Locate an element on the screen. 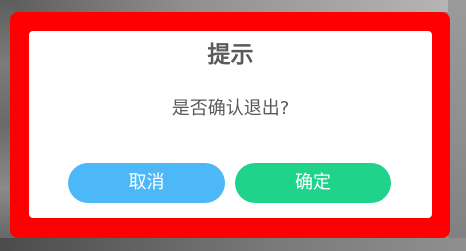 This screenshot has height=251, width=466. dialog-title: 提示 is located at coordinates (230, 55).